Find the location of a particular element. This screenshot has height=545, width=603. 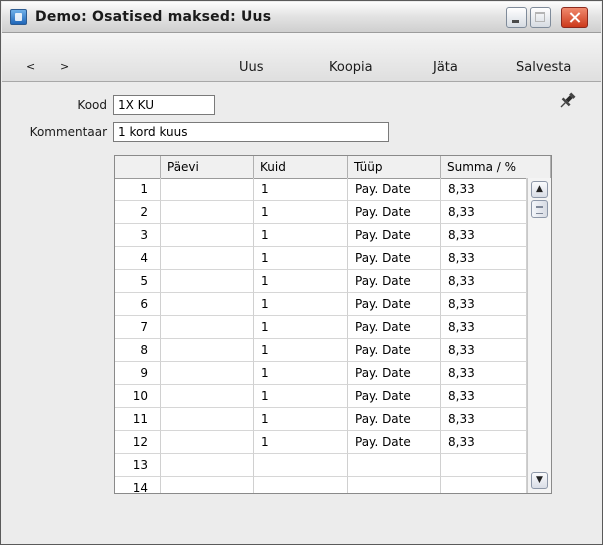

table-row: 10 1 Pay. Date 8,33 is located at coordinates (333, 396).